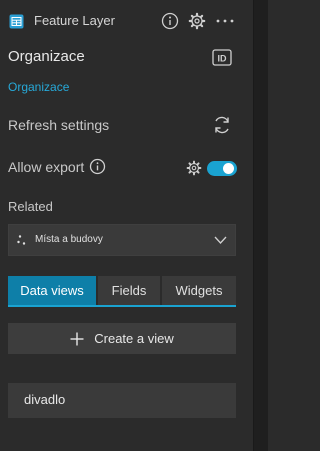 The image size is (320, 451). What do you see at coordinates (225, 21) in the screenshot?
I see `more-icon` at bounding box center [225, 21].